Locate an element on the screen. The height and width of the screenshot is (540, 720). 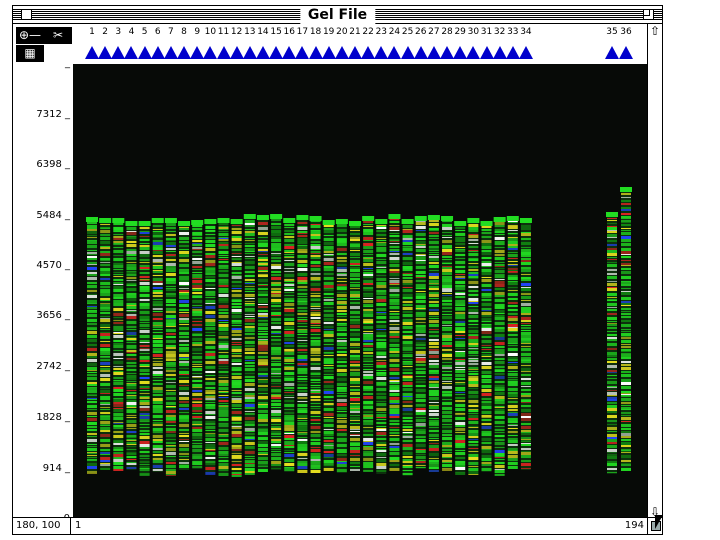
title-bar: Gel File is located at coordinates (337, 15).